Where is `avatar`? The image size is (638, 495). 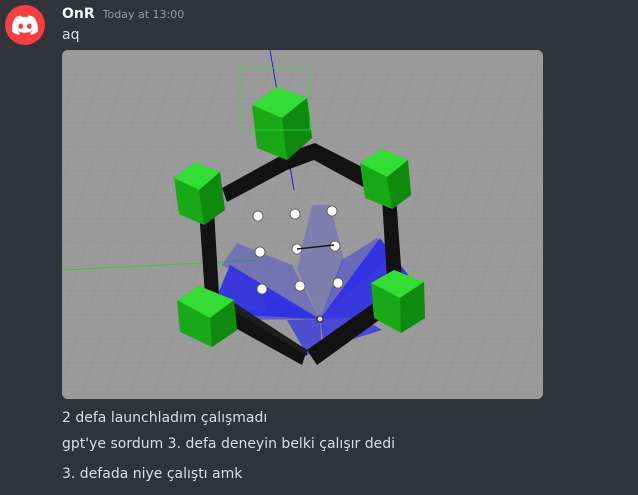
avatar is located at coordinates (25, 25).